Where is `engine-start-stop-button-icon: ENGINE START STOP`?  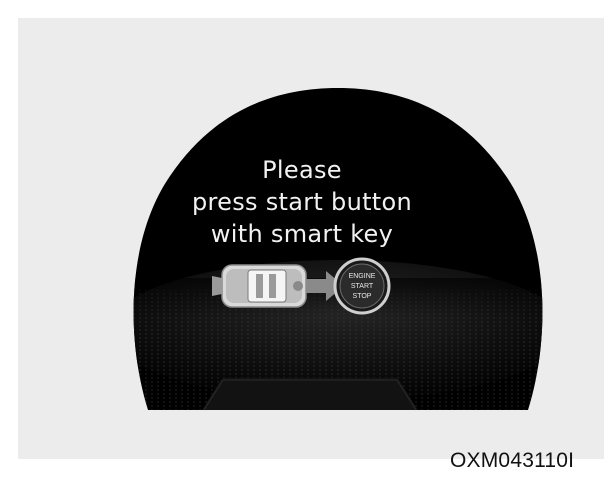 engine-start-stop-button-icon: ENGINE START STOP is located at coordinates (362, 286).